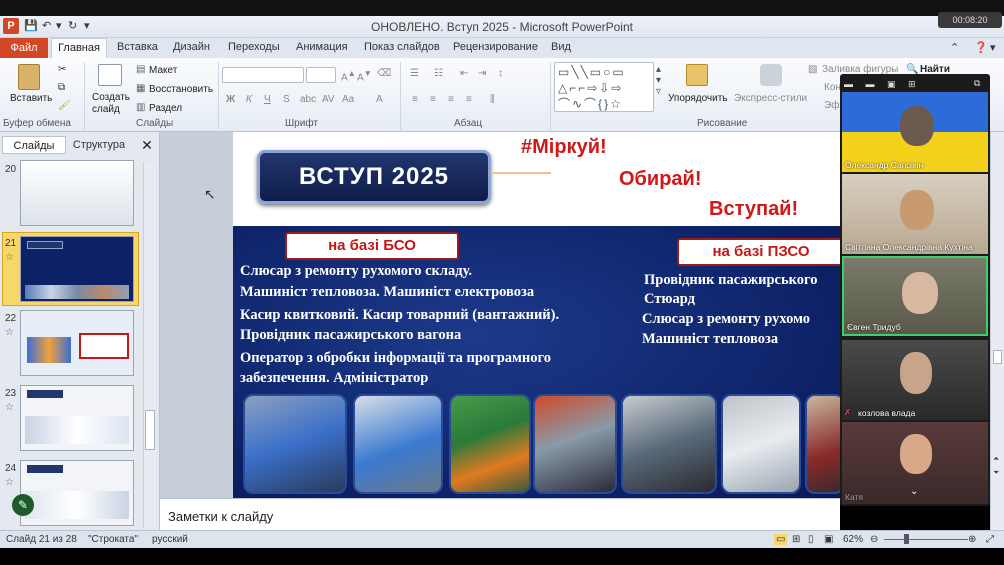  What do you see at coordinates (62, 69) in the screenshot?
I see `cut-icon: ✂` at bounding box center [62, 69].